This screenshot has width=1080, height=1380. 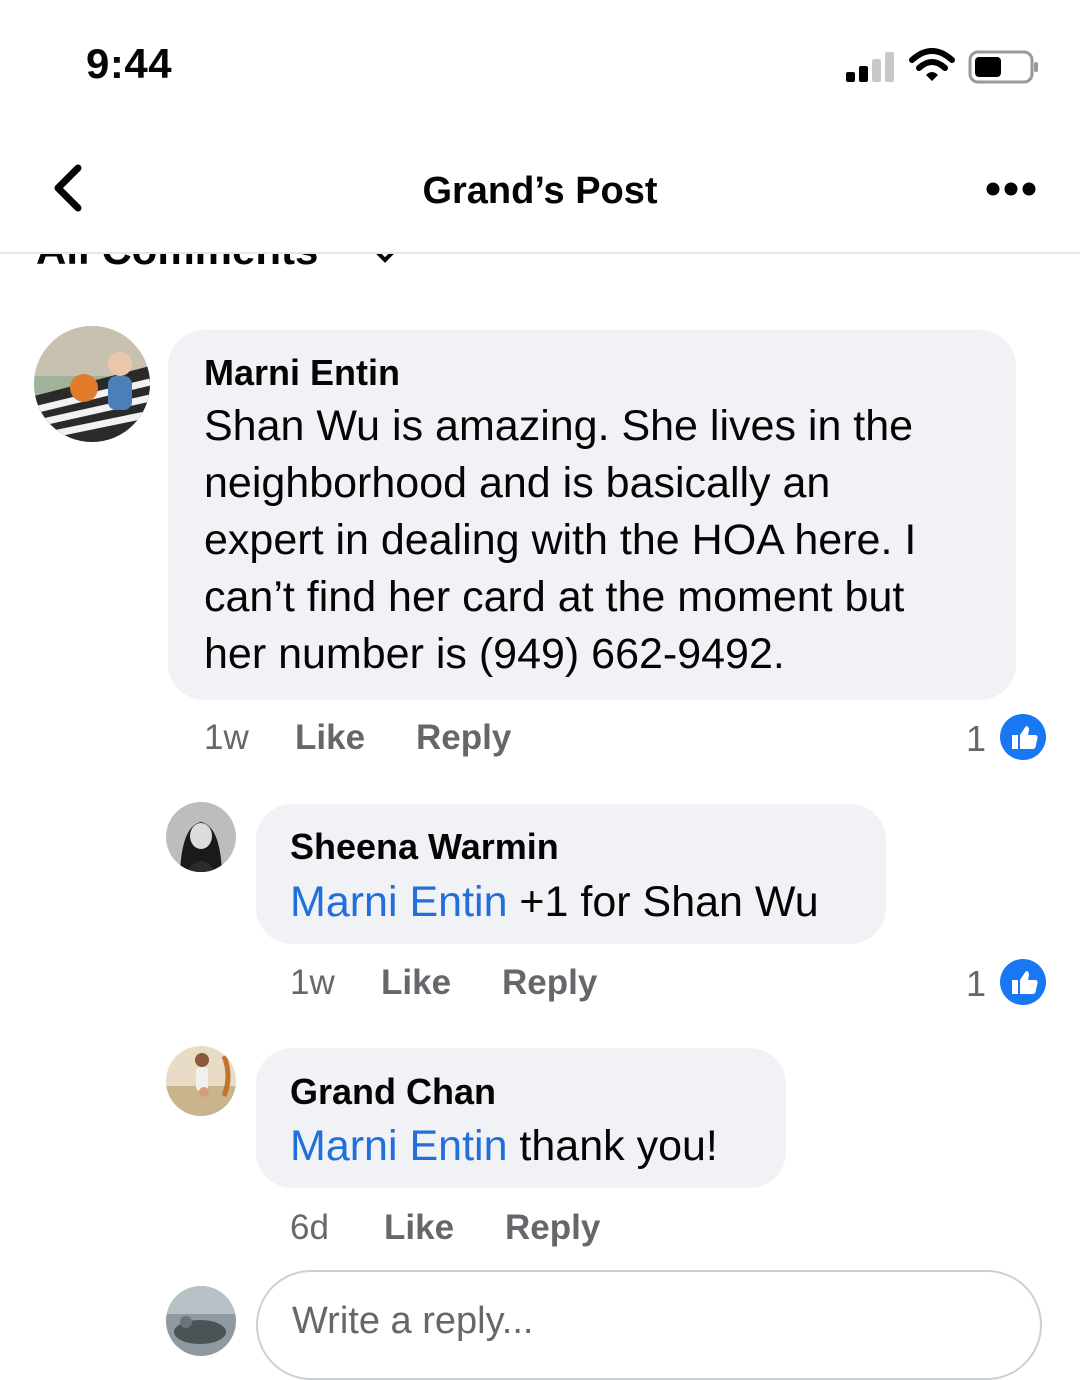 What do you see at coordinates (559, 426) in the screenshot?
I see `comment-text-line: Shan Wu is amazing. She lives in the` at bounding box center [559, 426].